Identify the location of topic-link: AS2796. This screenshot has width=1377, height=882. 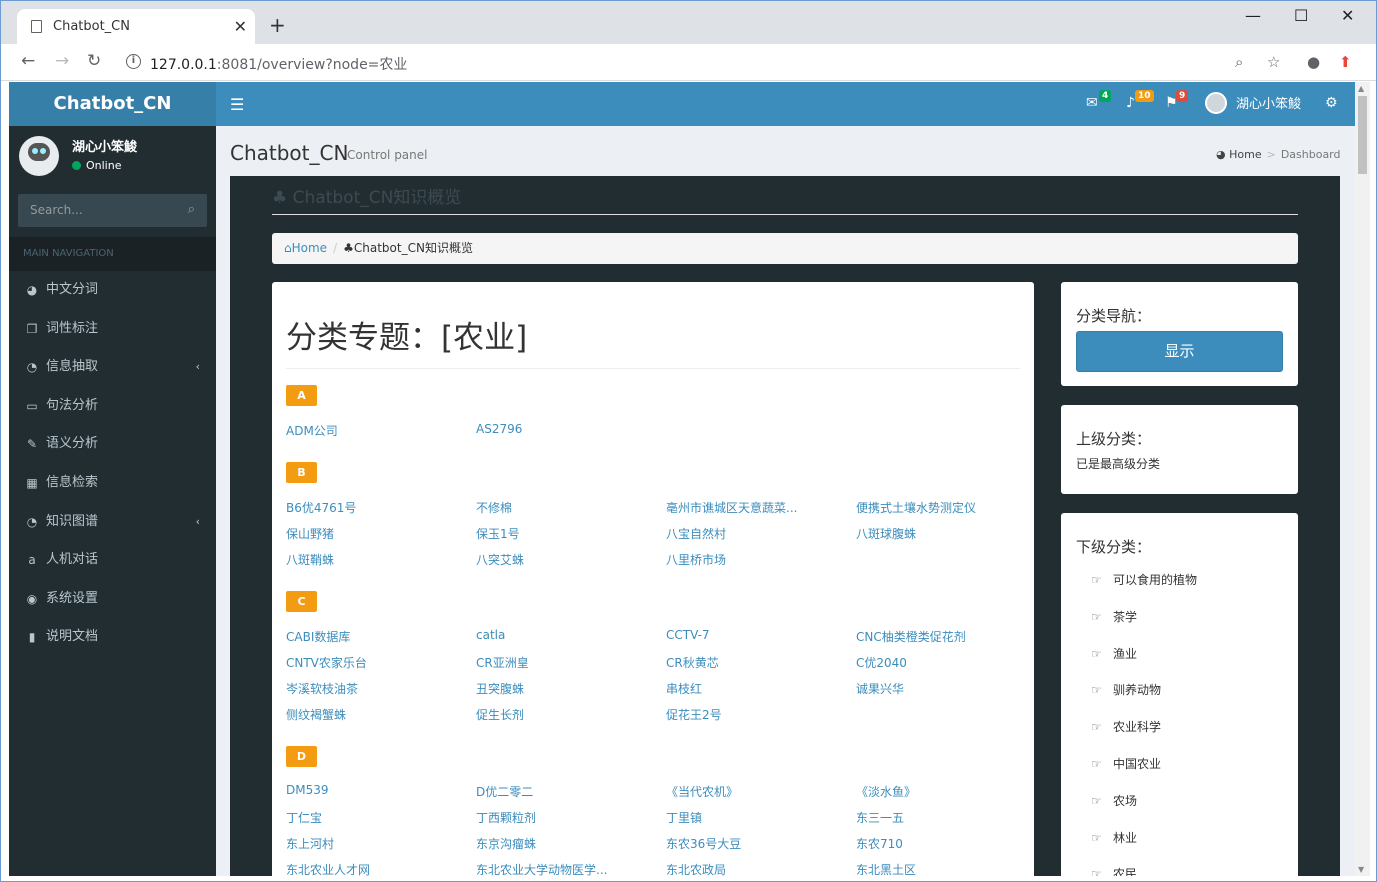
(499, 429).